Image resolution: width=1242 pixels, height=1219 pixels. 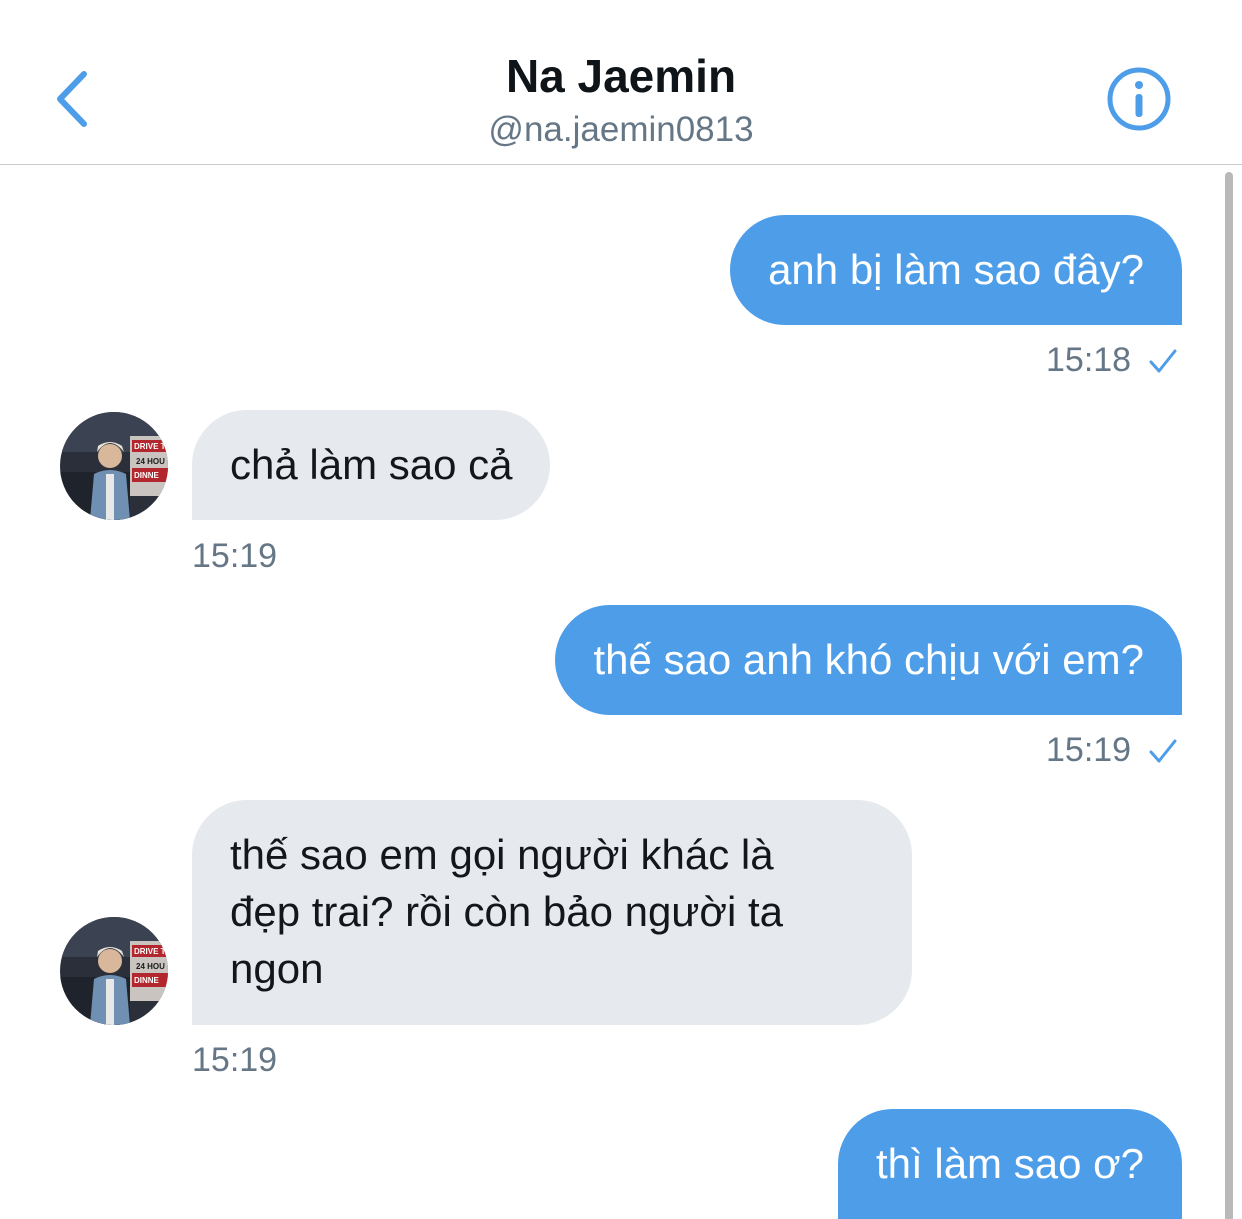 What do you see at coordinates (1089, 360) in the screenshot?
I see `message-timestamp: 15:18` at bounding box center [1089, 360].